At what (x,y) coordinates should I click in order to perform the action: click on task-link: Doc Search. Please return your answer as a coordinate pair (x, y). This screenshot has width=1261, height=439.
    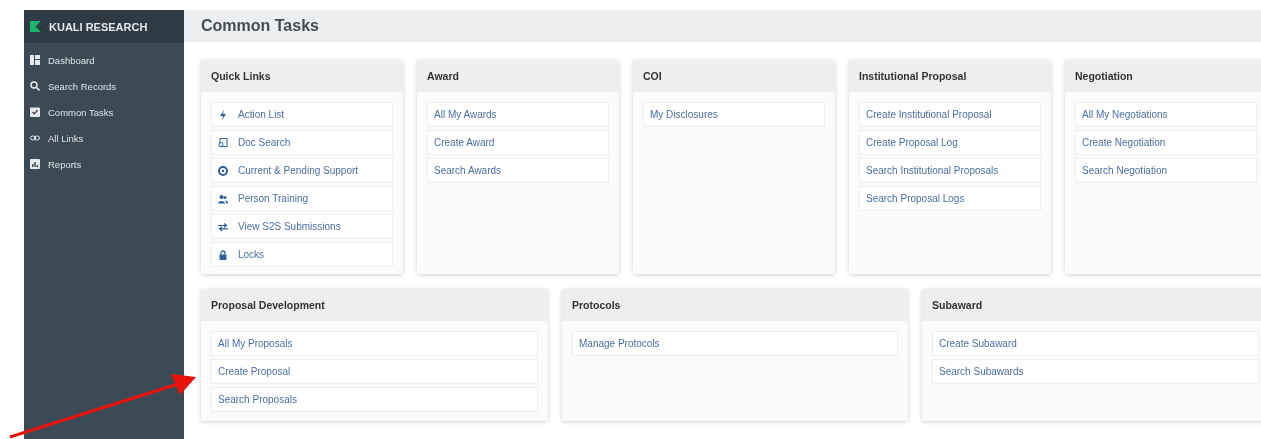
    Looking at the image, I should click on (302, 142).